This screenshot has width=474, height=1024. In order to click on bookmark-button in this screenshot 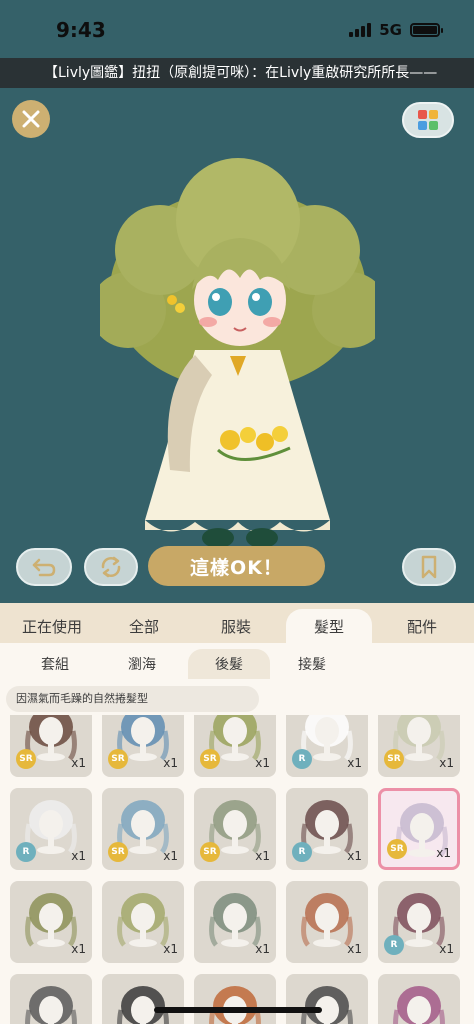, I will do `click(429, 567)`.